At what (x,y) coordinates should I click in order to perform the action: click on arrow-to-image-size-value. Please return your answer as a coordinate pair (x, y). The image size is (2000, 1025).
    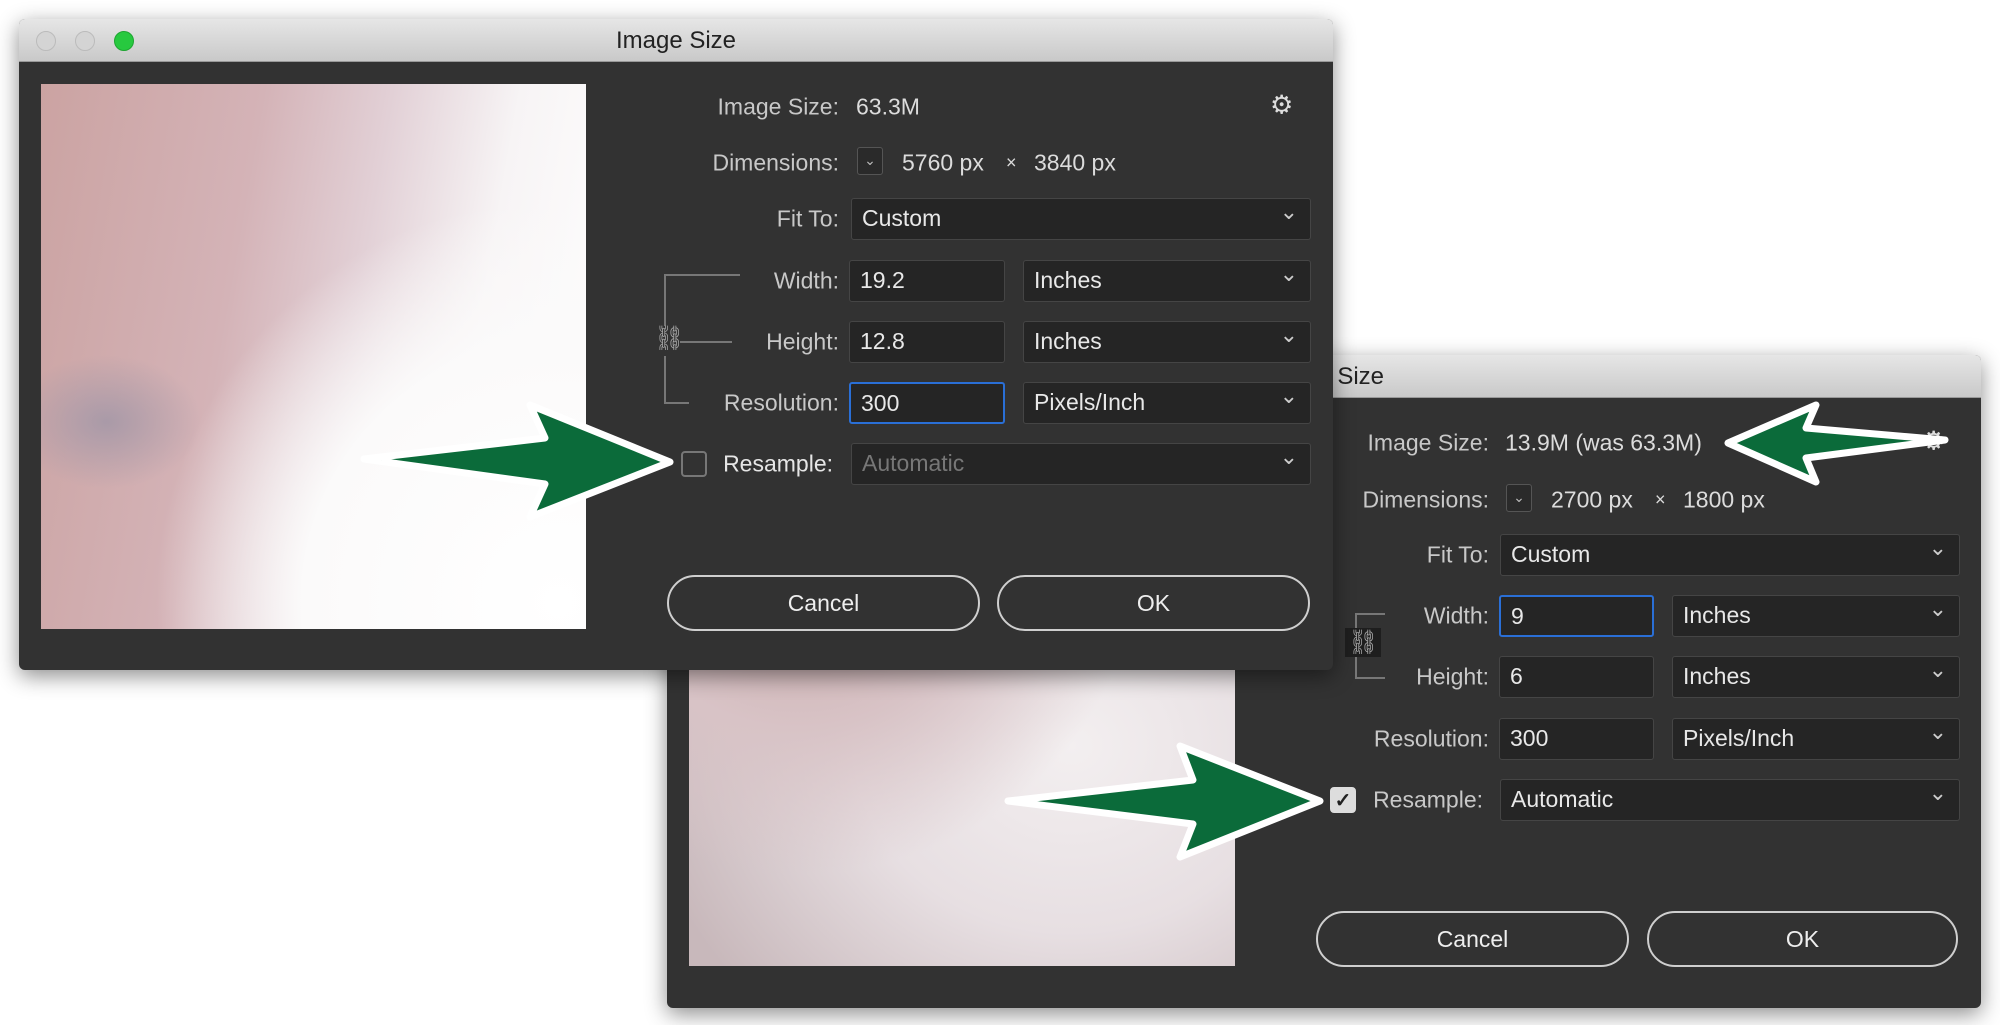
    Looking at the image, I should click on (1836, 443).